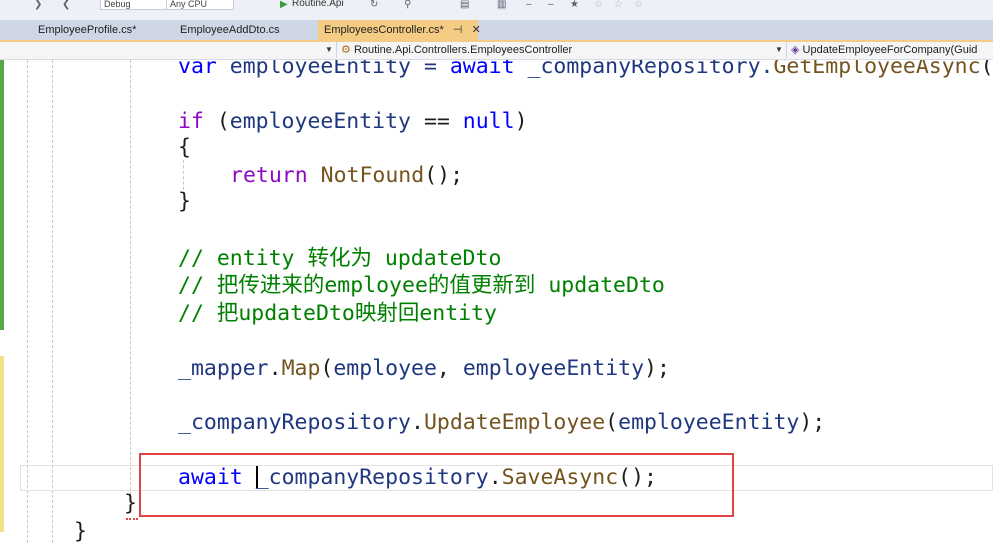  What do you see at coordinates (444, 175) in the screenshot?
I see `code-token: ();` at bounding box center [444, 175].